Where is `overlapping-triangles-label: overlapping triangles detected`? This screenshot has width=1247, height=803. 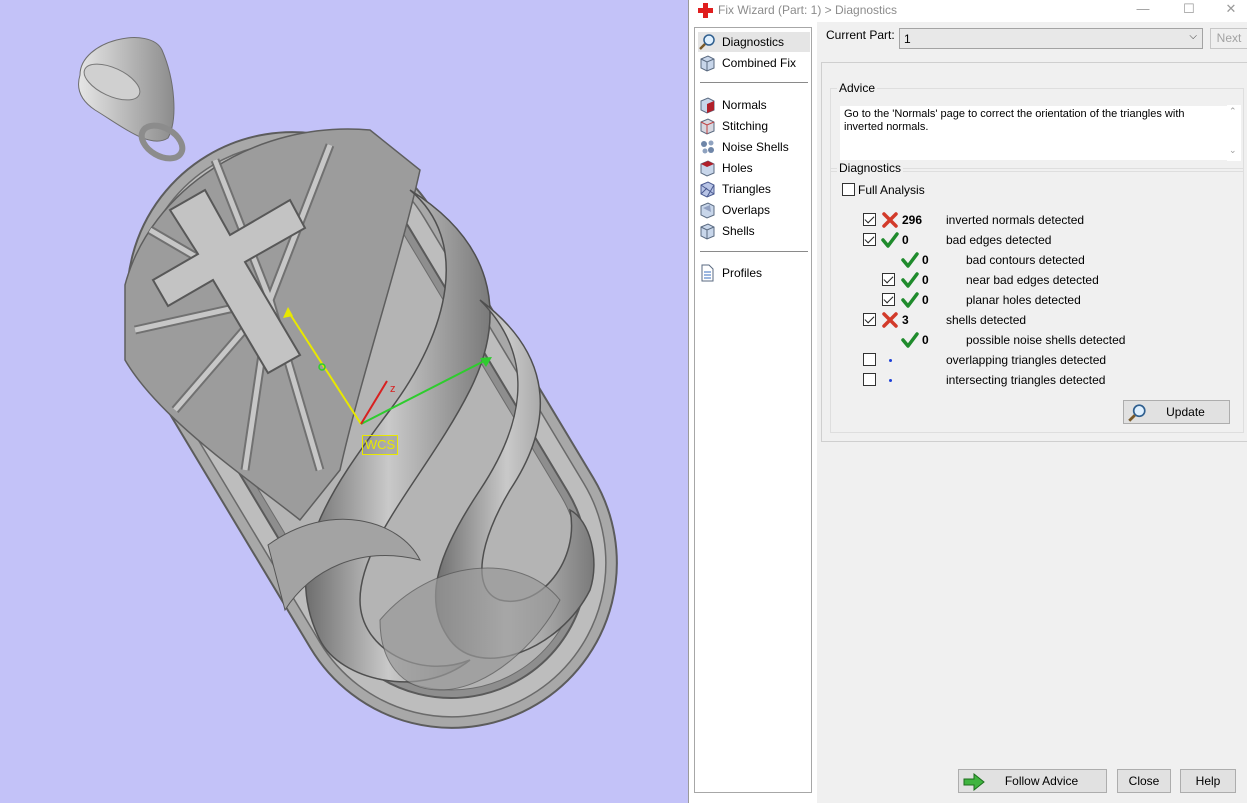 overlapping-triangles-label: overlapping triangles detected is located at coordinates (1026, 360).